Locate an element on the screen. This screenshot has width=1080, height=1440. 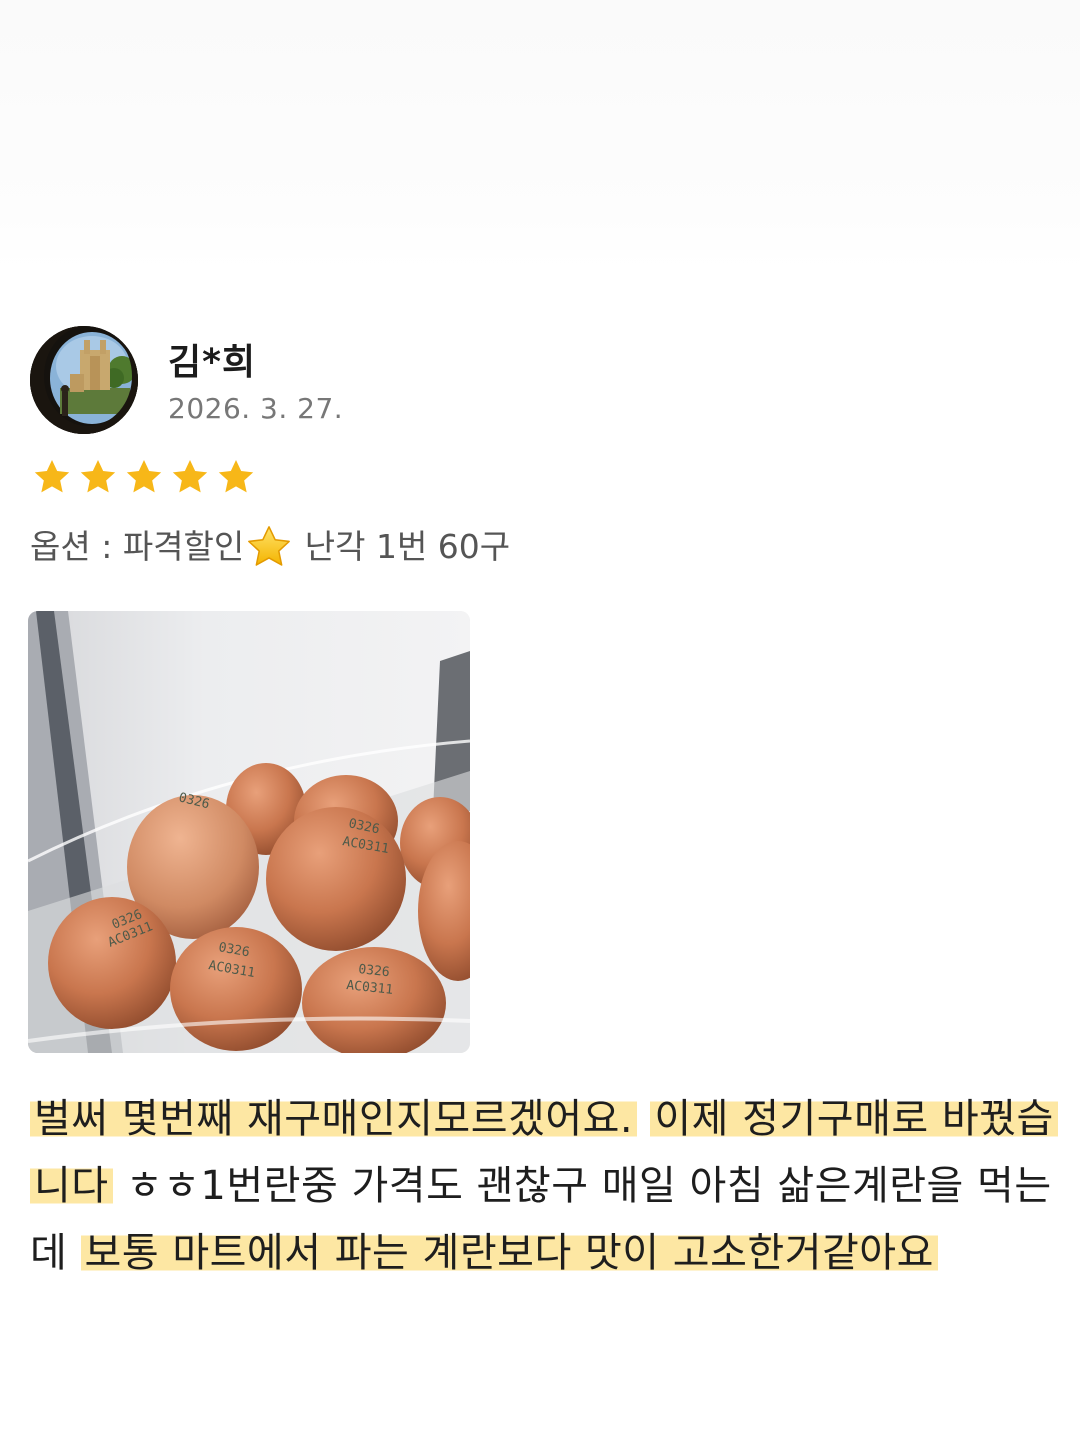
review-date: 2026. 3. 27. is located at coordinates (256, 408).